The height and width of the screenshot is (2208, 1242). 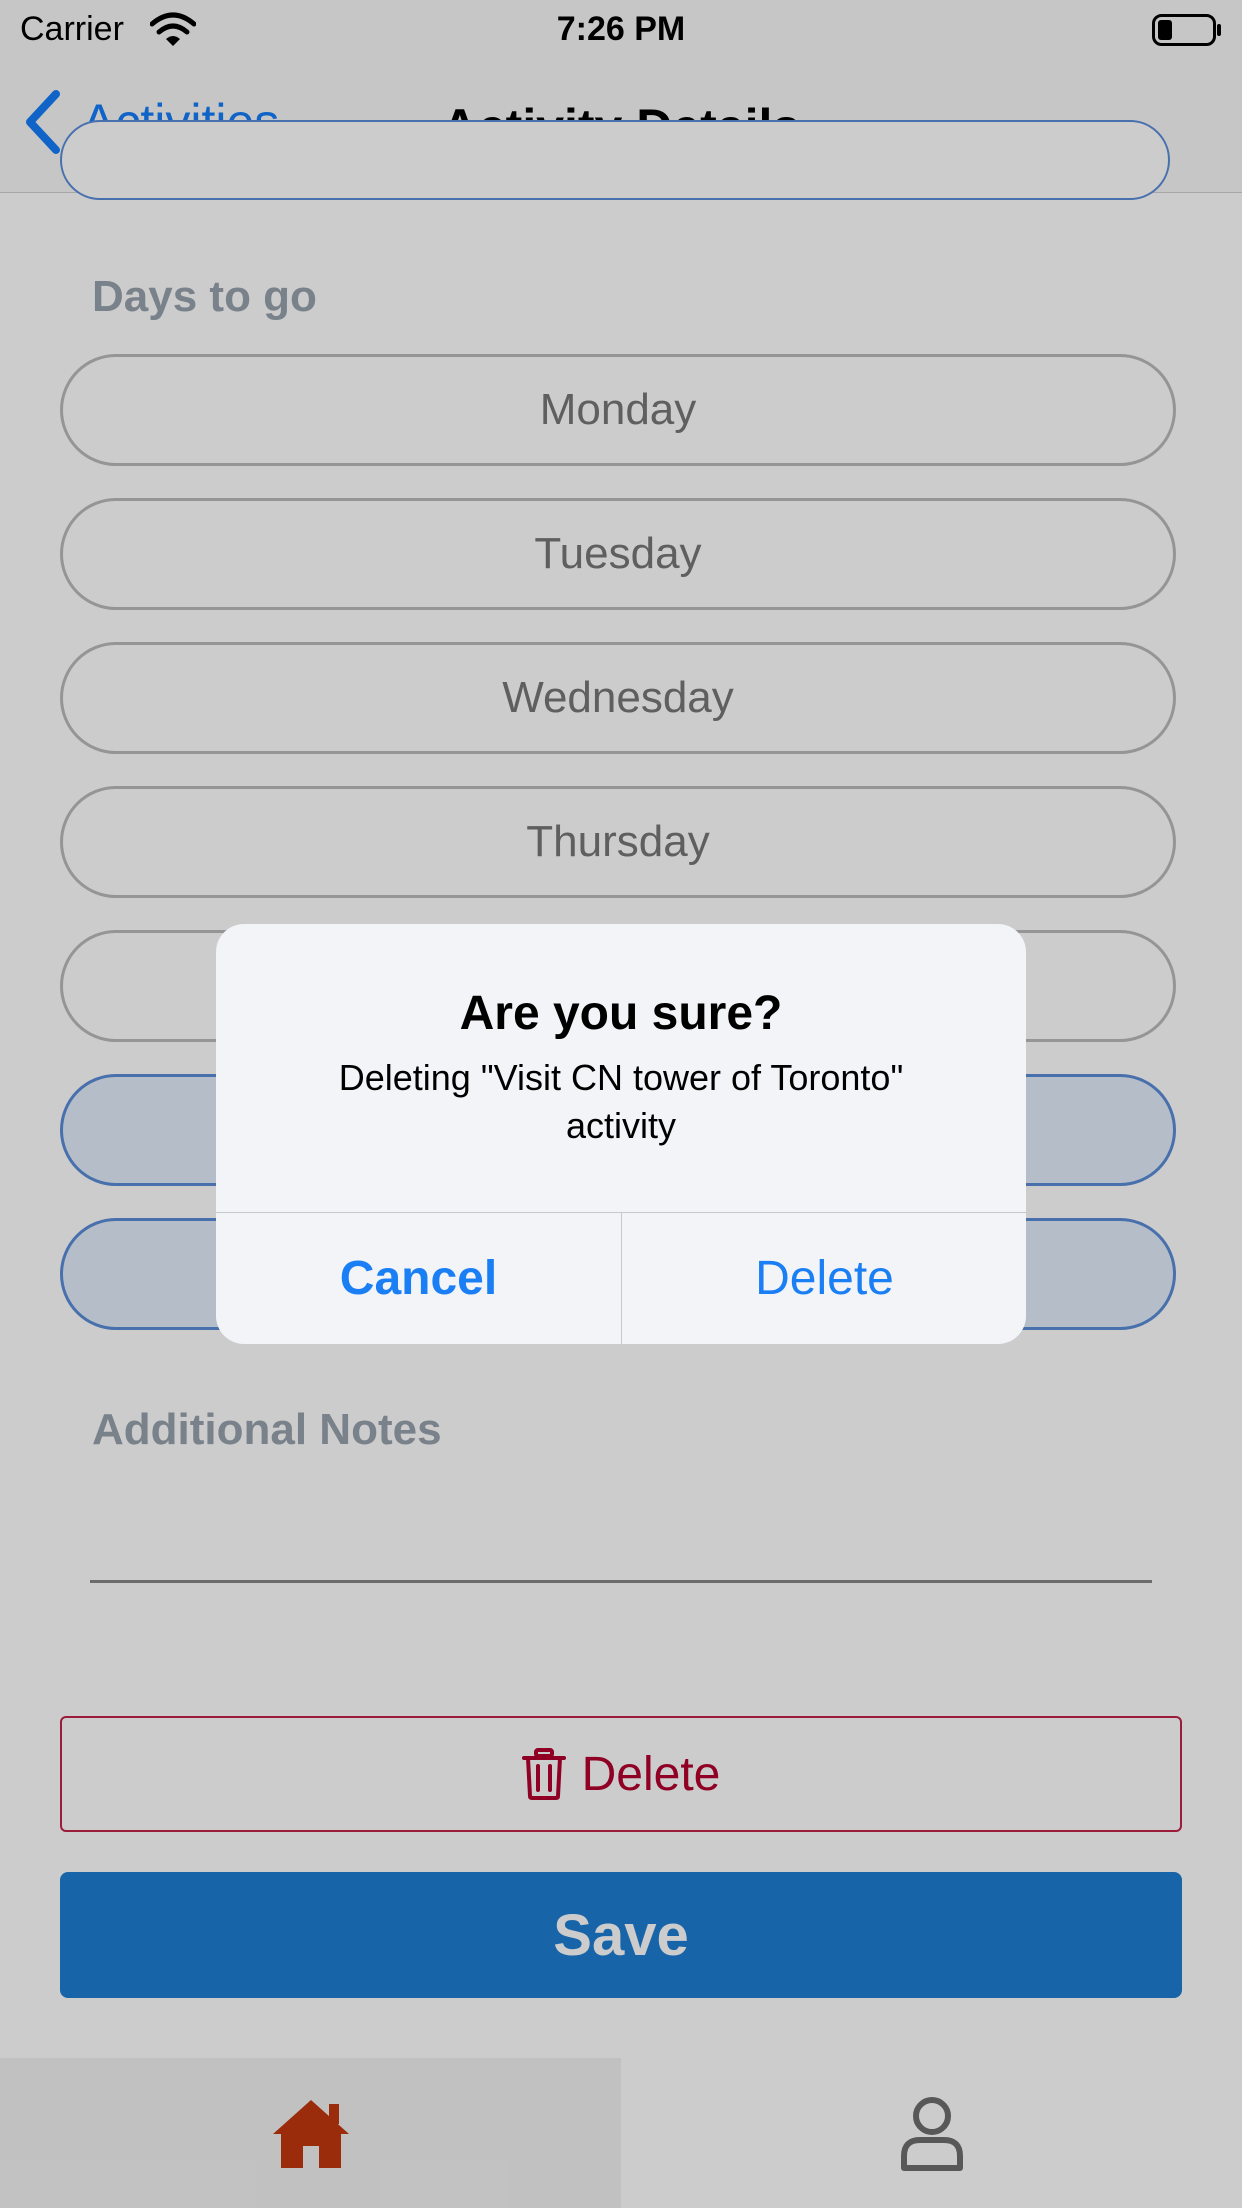 I want to click on alert-delete-button: Delete, so click(x=824, y=1278).